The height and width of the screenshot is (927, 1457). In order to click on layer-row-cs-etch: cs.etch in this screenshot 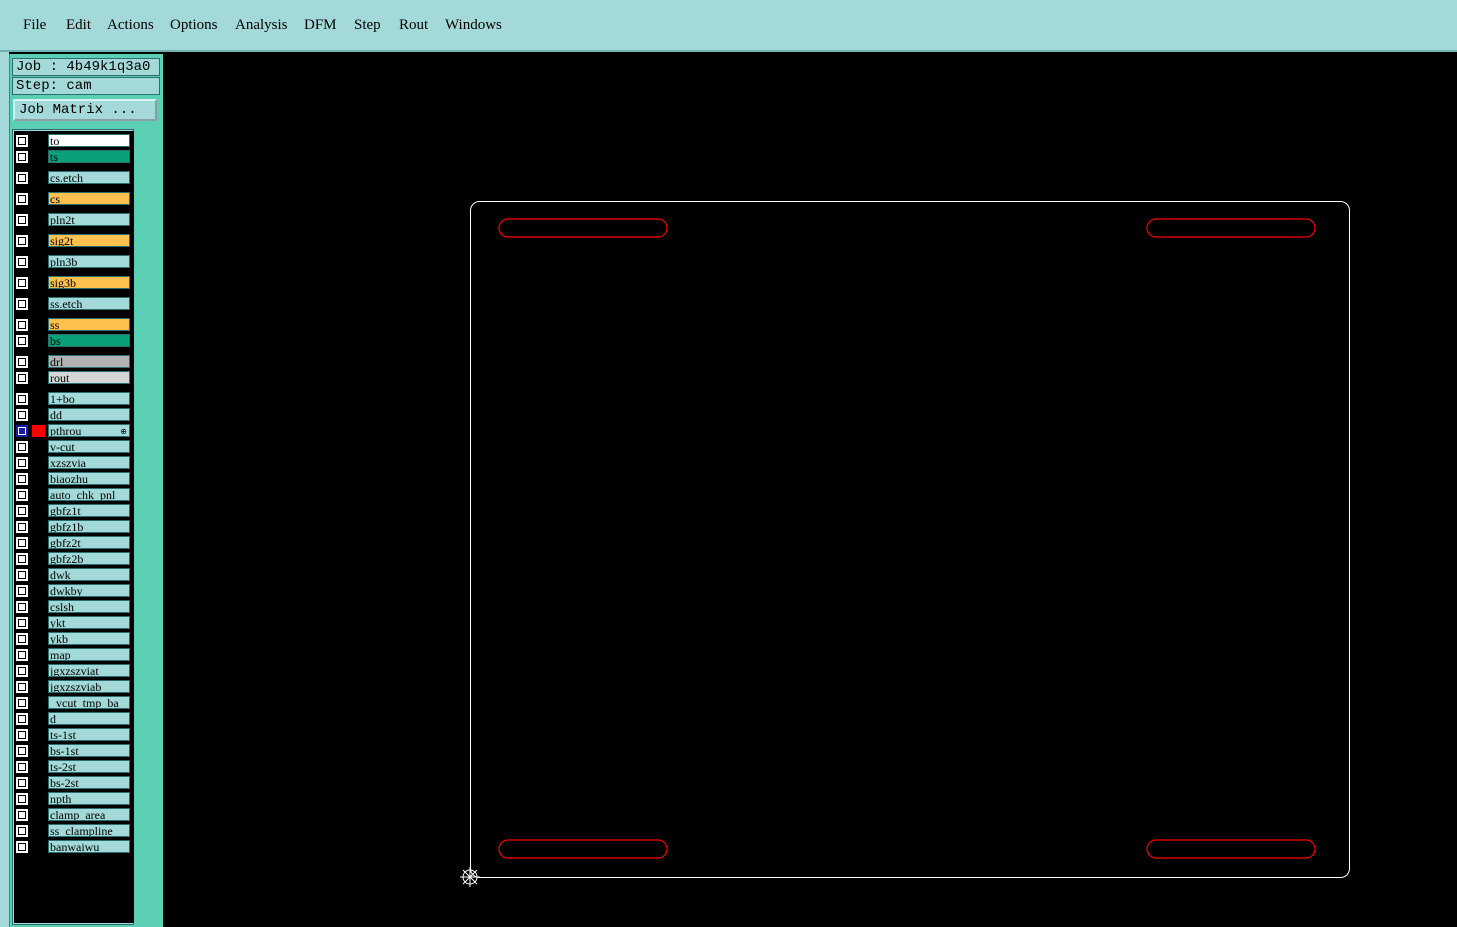, I will do `click(74, 178)`.